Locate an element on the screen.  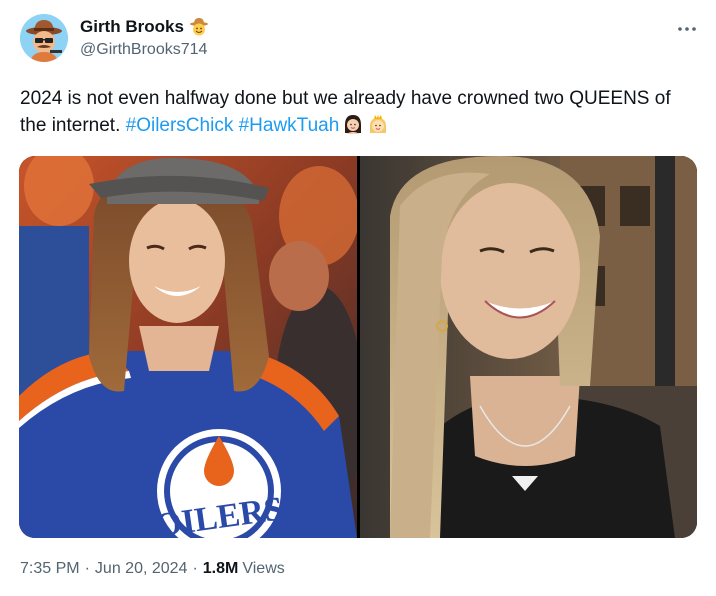
cowboy-face-emoji-icon is located at coordinates (199, 27).